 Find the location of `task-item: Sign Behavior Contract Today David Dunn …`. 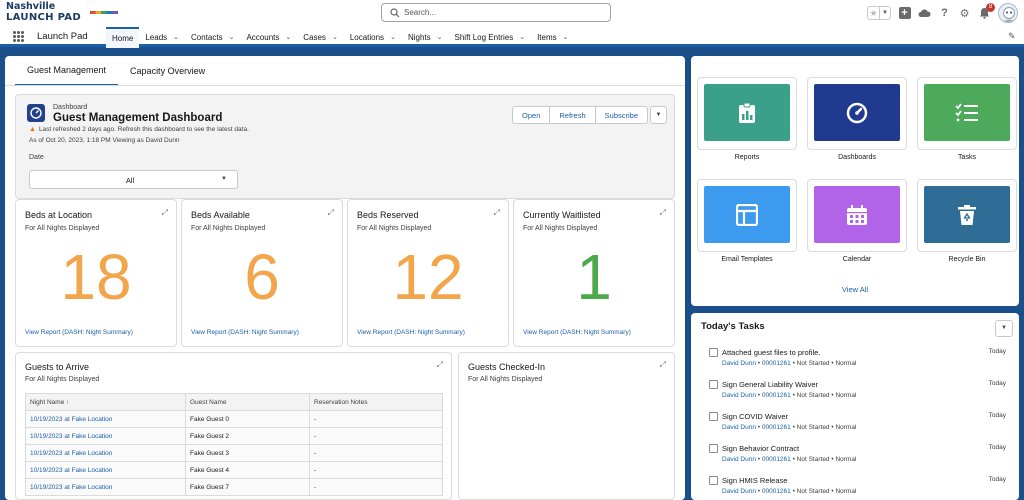

task-item: Sign Behavior Contract Today David Dunn … is located at coordinates (859, 458).